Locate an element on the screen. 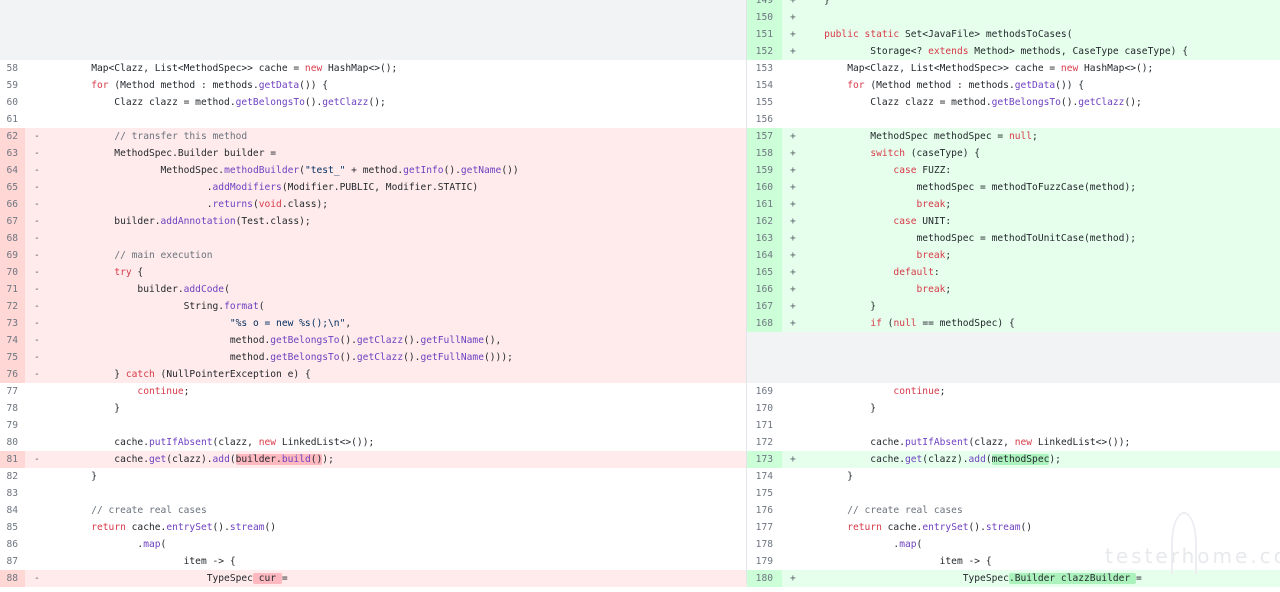  line-number-gutter: 163 is located at coordinates (764, 238).